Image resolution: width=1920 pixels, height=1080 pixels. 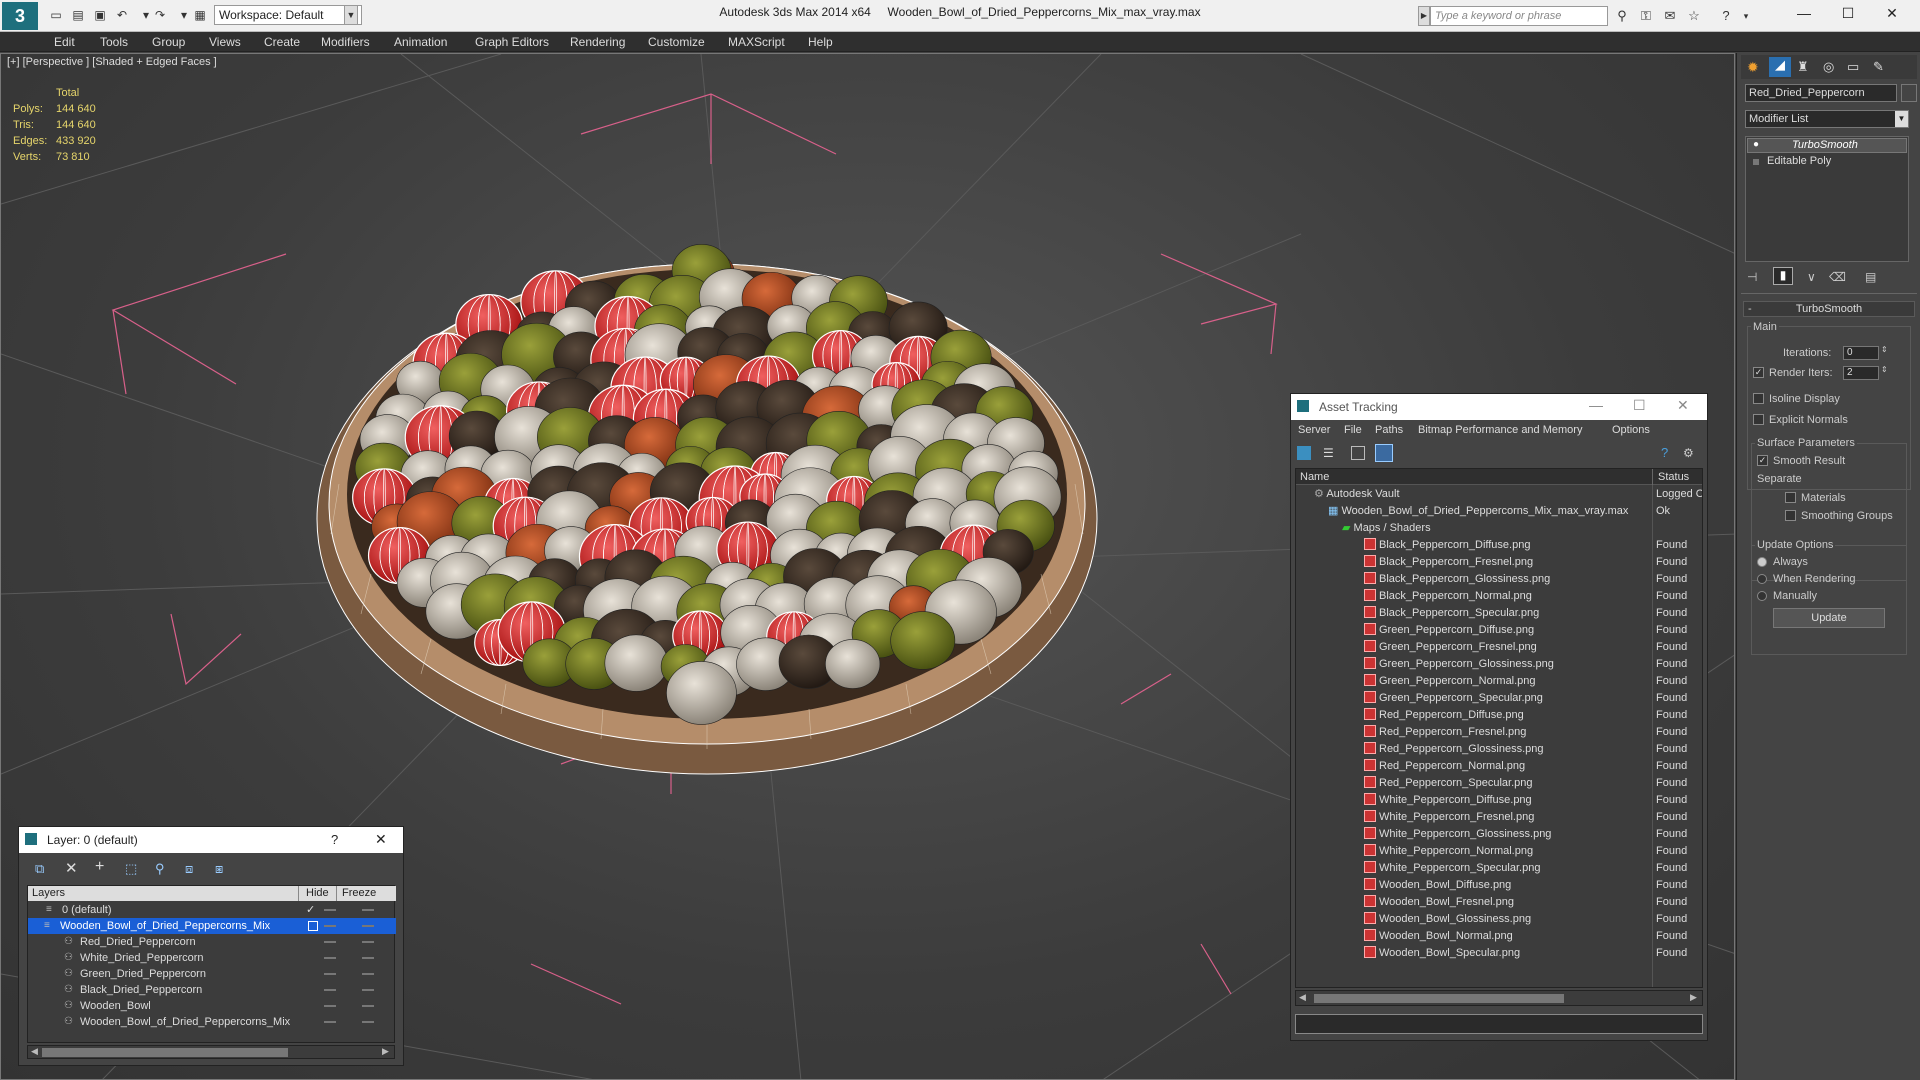 What do you see at coordinates (1670, 16) in the screenshot?
I see `communication-center-icon: ✉` at bounding box center [1670, 16].